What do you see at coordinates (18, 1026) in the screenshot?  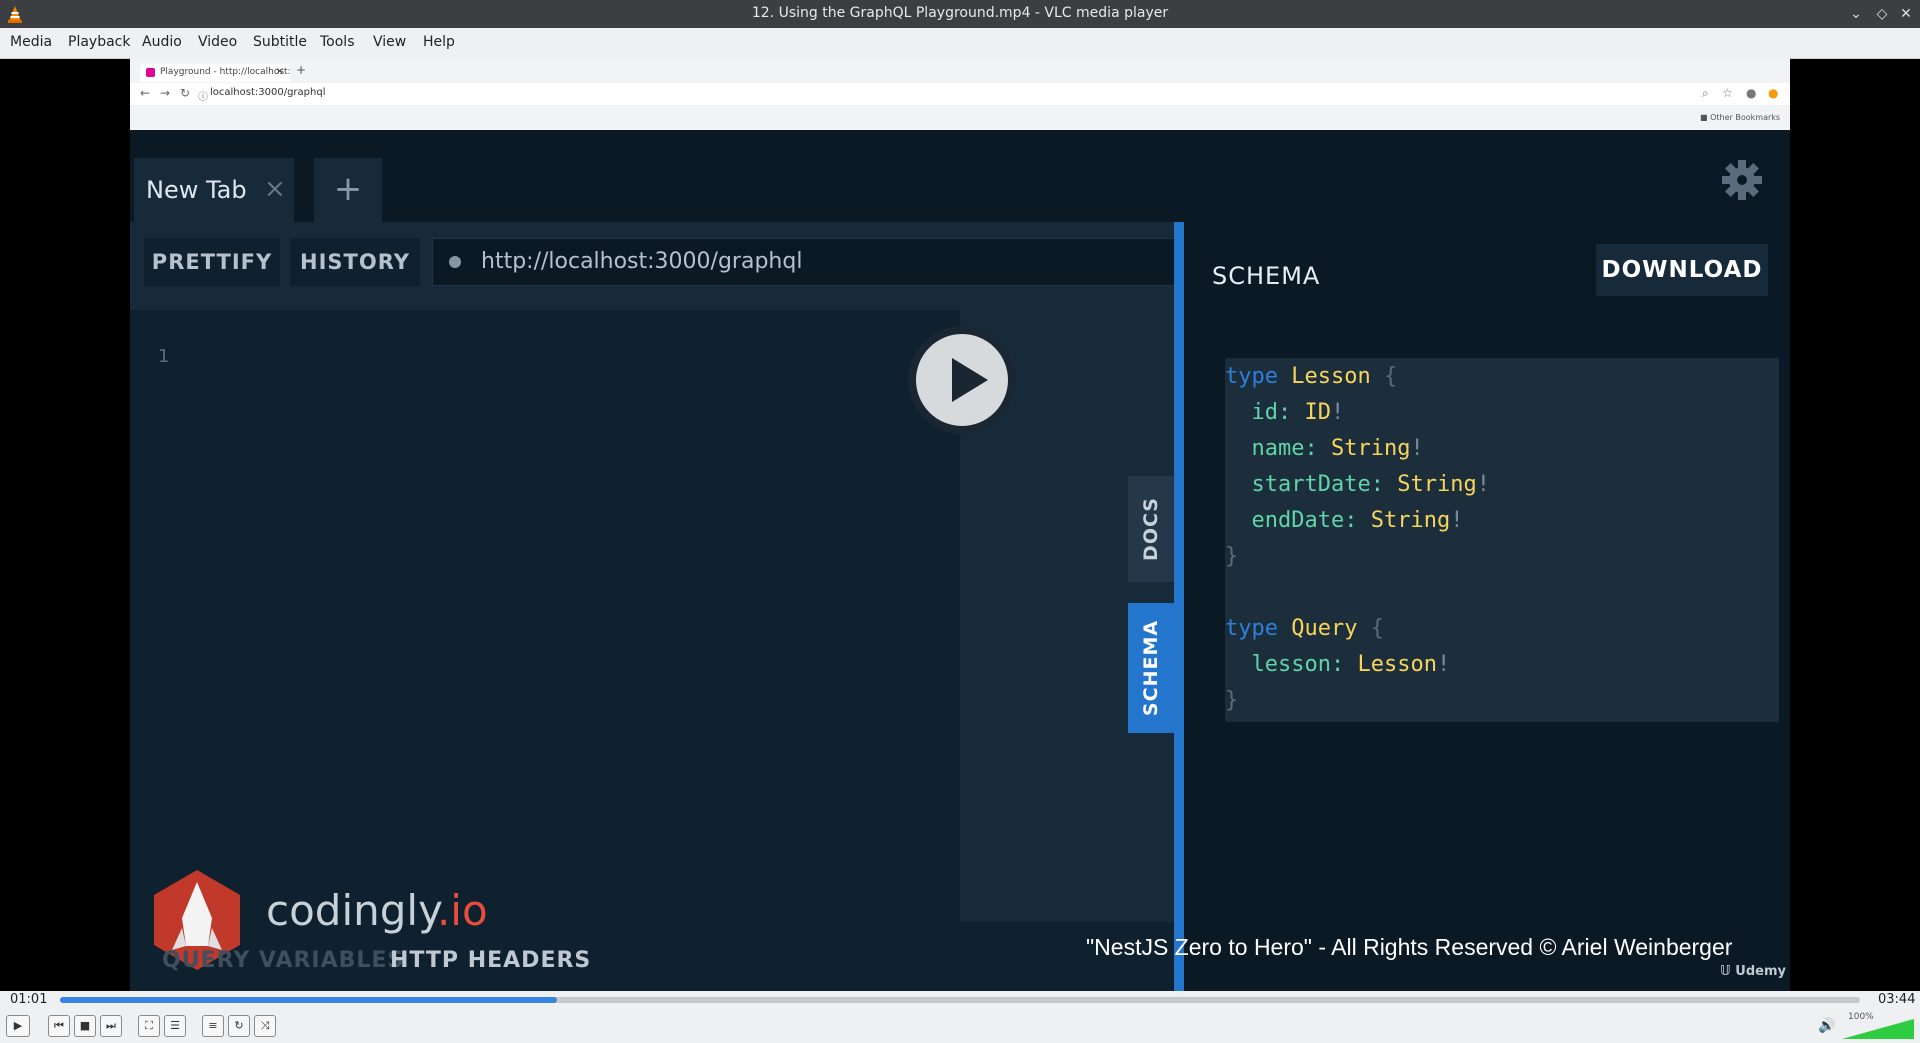 I see `play-button: ▶` at bounding box center [18, 1026].